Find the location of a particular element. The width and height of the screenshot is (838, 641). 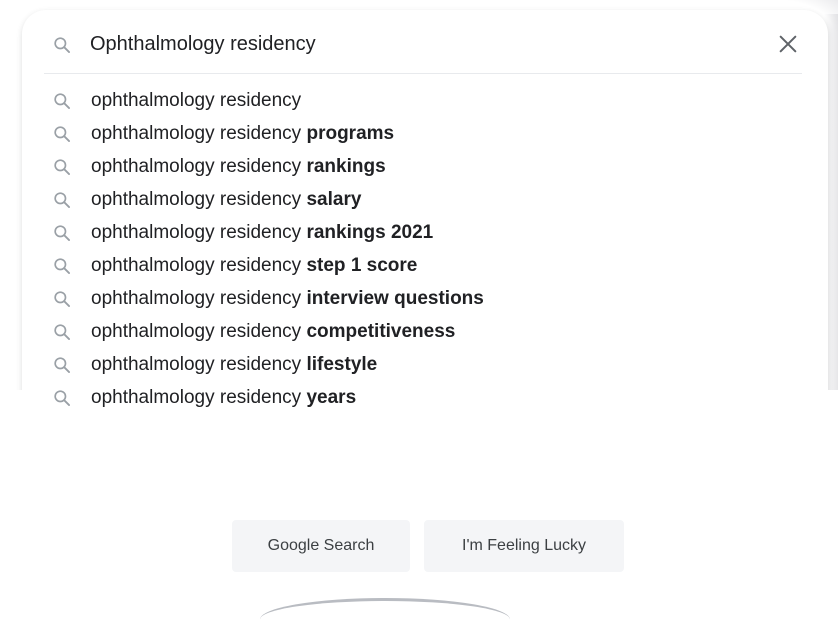

suggestion-item: ophthalmology residency years is located at coordinates (419, 397).